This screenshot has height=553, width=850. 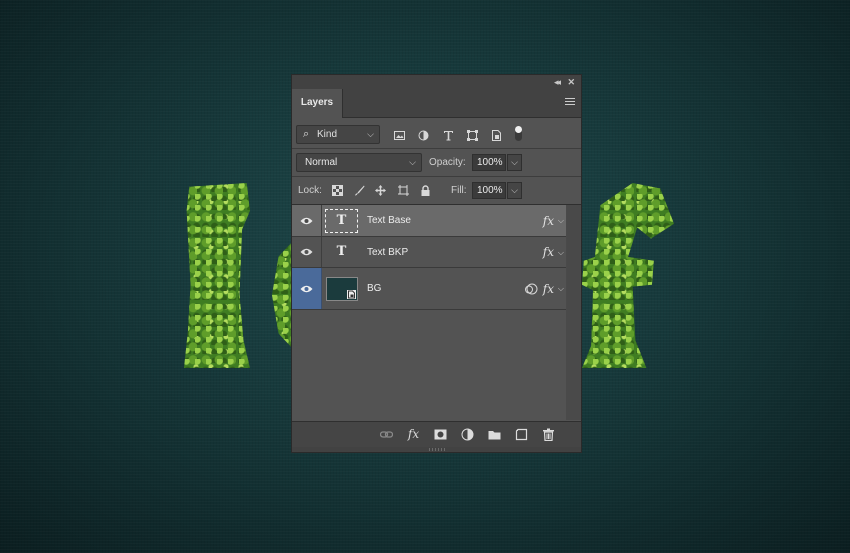 I want to click on lock-position-icon, so click(x=380, y=190).